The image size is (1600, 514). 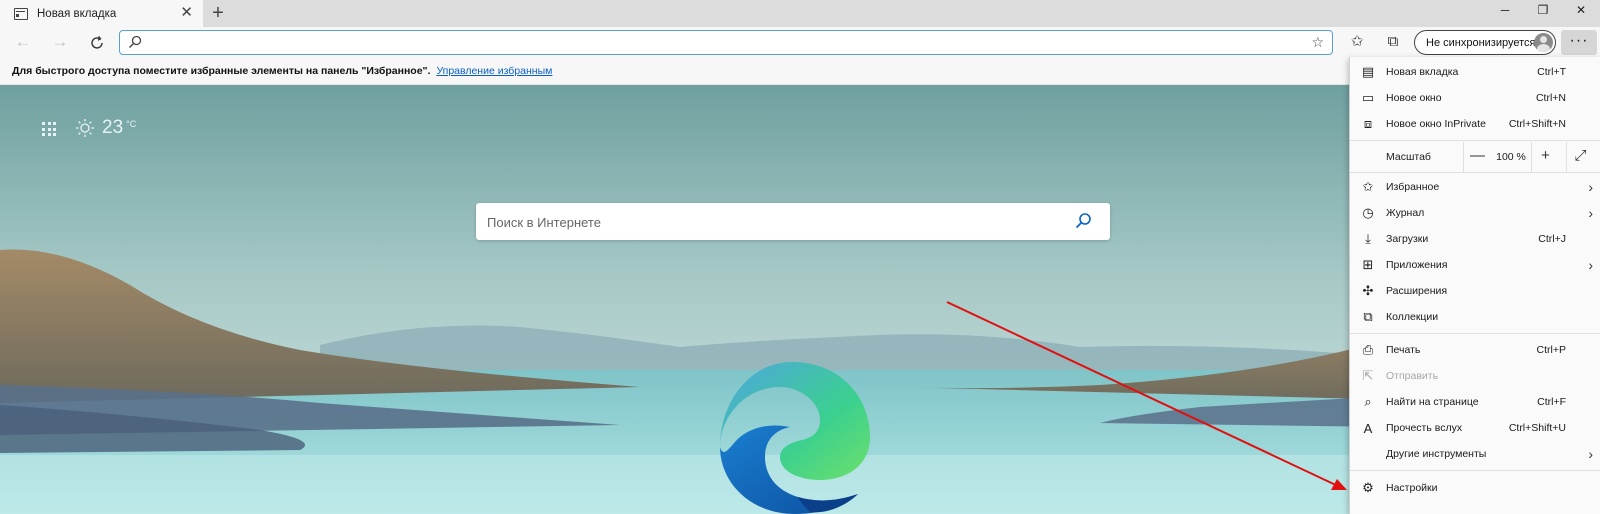 I want to click on menu-item-settings: ⚙ Настройки, so click(x=1475, y=488).